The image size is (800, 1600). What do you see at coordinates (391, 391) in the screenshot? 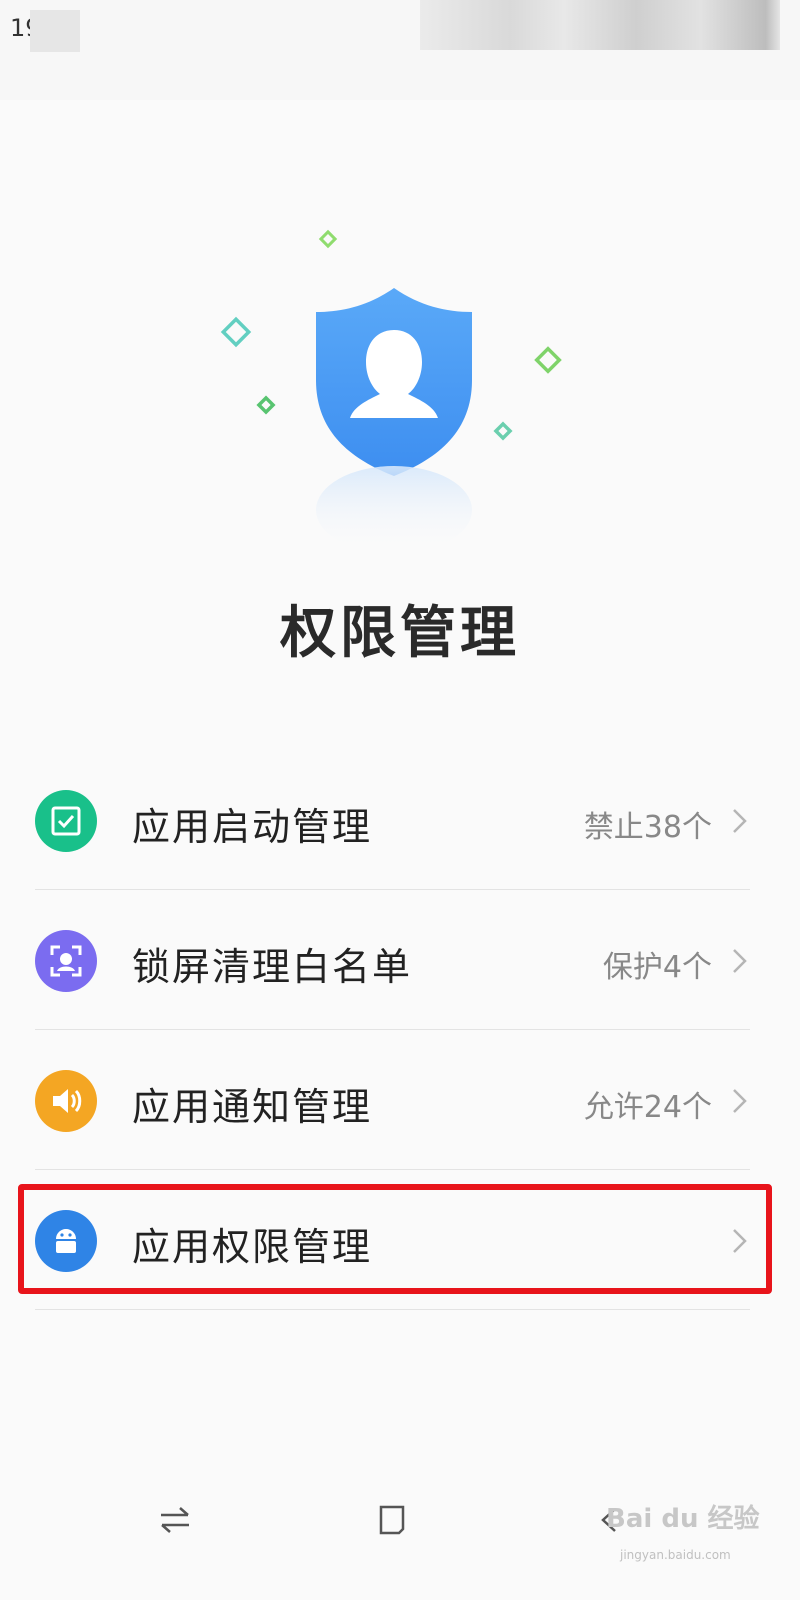
I see `shield-user-icon` at bounding box center [391, 391].